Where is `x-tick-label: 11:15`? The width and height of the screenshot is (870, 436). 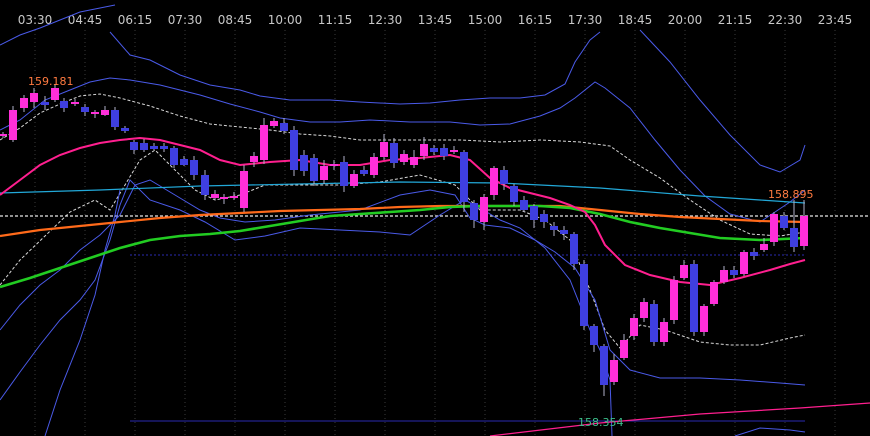 x-tick-label: 11:15 is located at coordinates (335, 20).